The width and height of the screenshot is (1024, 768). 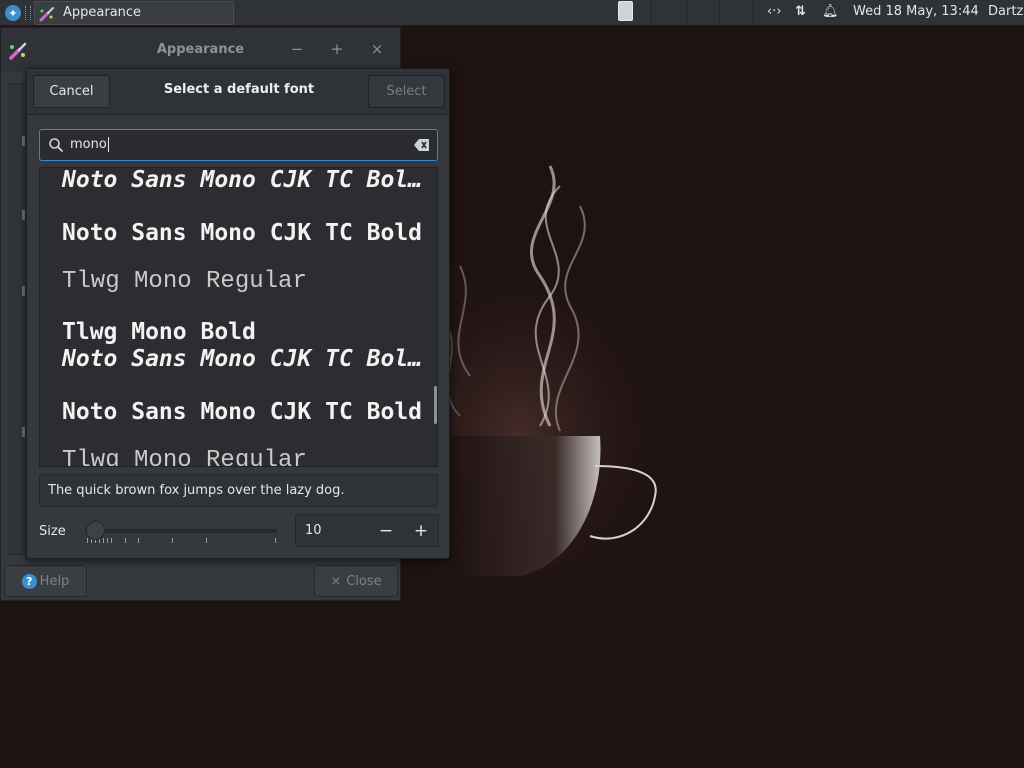 I want to click on window-close-button: ×, so click(x=377, y=49).